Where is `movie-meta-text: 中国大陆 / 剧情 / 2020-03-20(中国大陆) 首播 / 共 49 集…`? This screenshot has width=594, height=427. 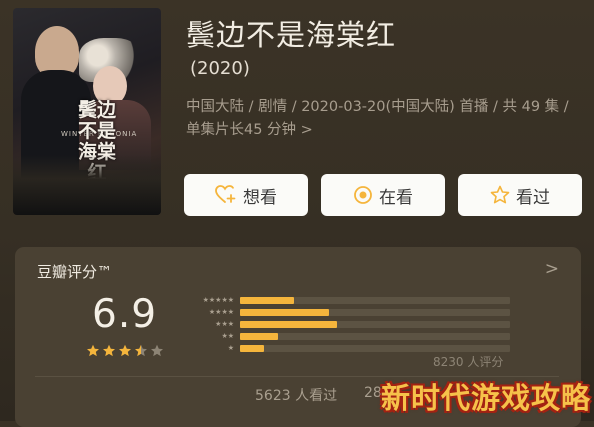 movie-meta-text: 中国大陆 / 剧情 / 2020-03-20(中国大陆) 首播 / 共 49 集… is located at coordinates (377, 118).